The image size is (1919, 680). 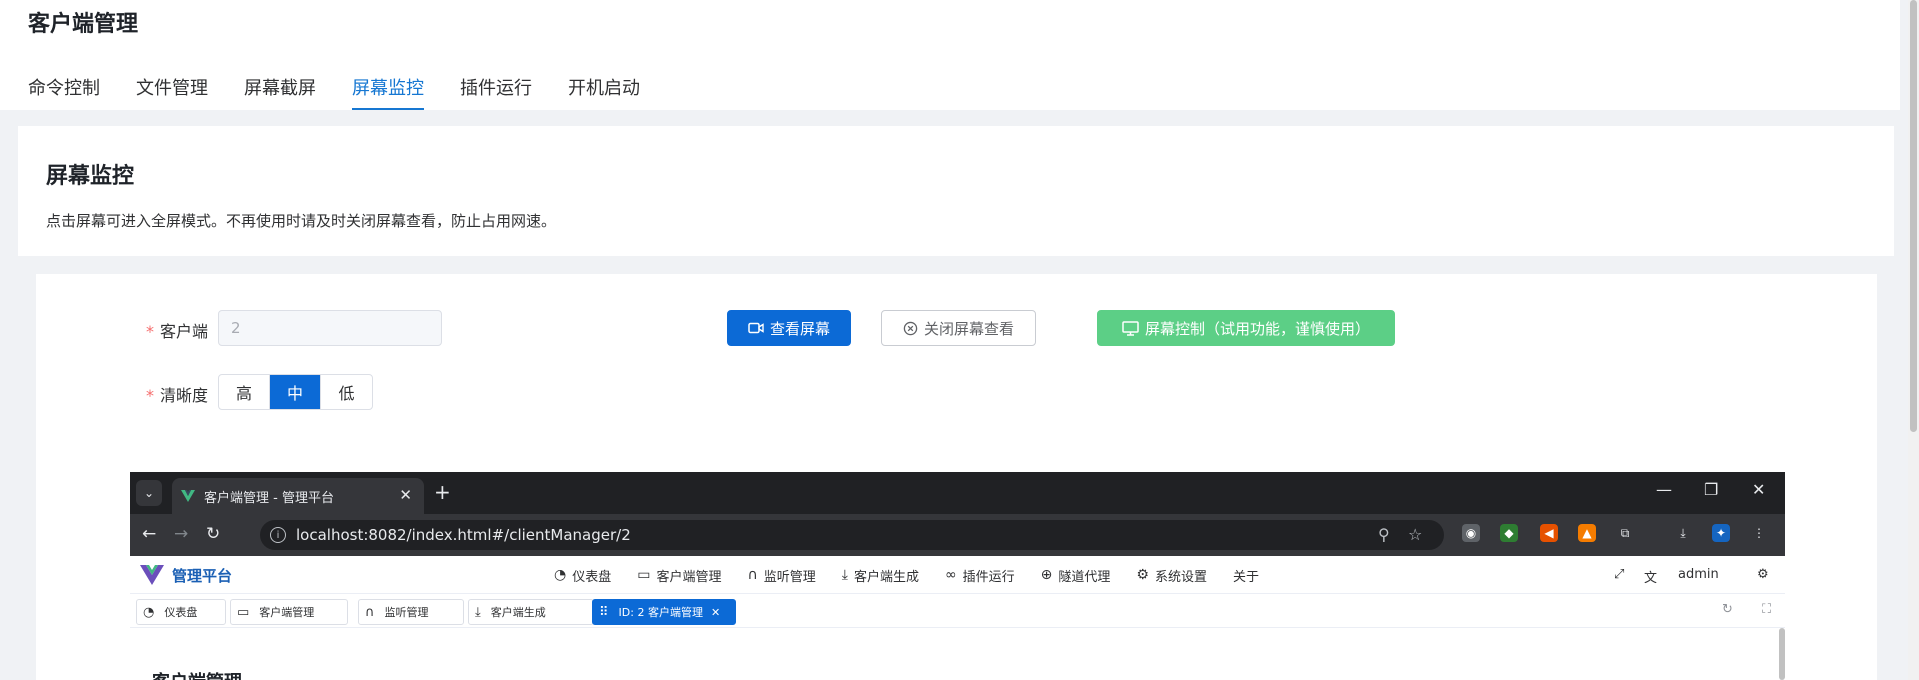 I want to click on tag-listener: ∩ 监听管理, so click(x=411, y=612).